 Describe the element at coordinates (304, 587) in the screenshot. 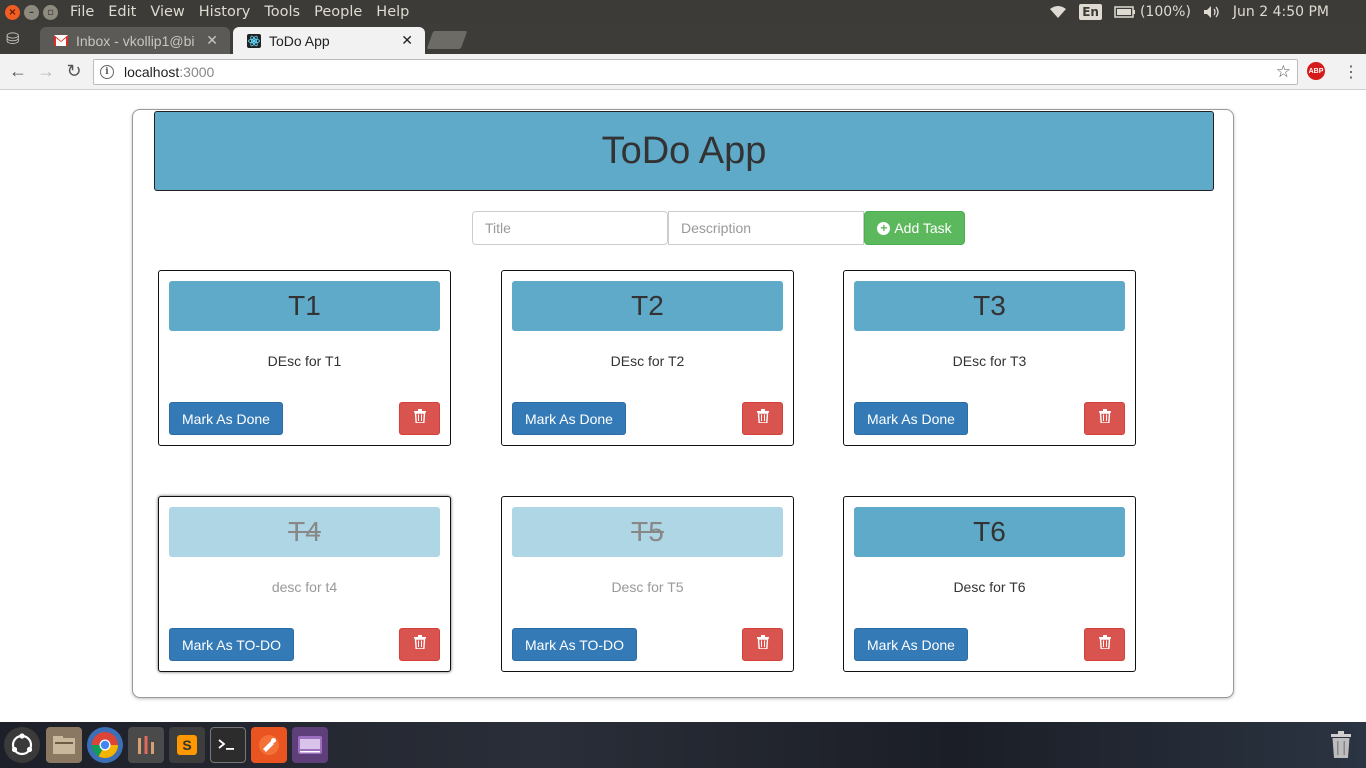

I see `task-description: desc for t4` at that location.